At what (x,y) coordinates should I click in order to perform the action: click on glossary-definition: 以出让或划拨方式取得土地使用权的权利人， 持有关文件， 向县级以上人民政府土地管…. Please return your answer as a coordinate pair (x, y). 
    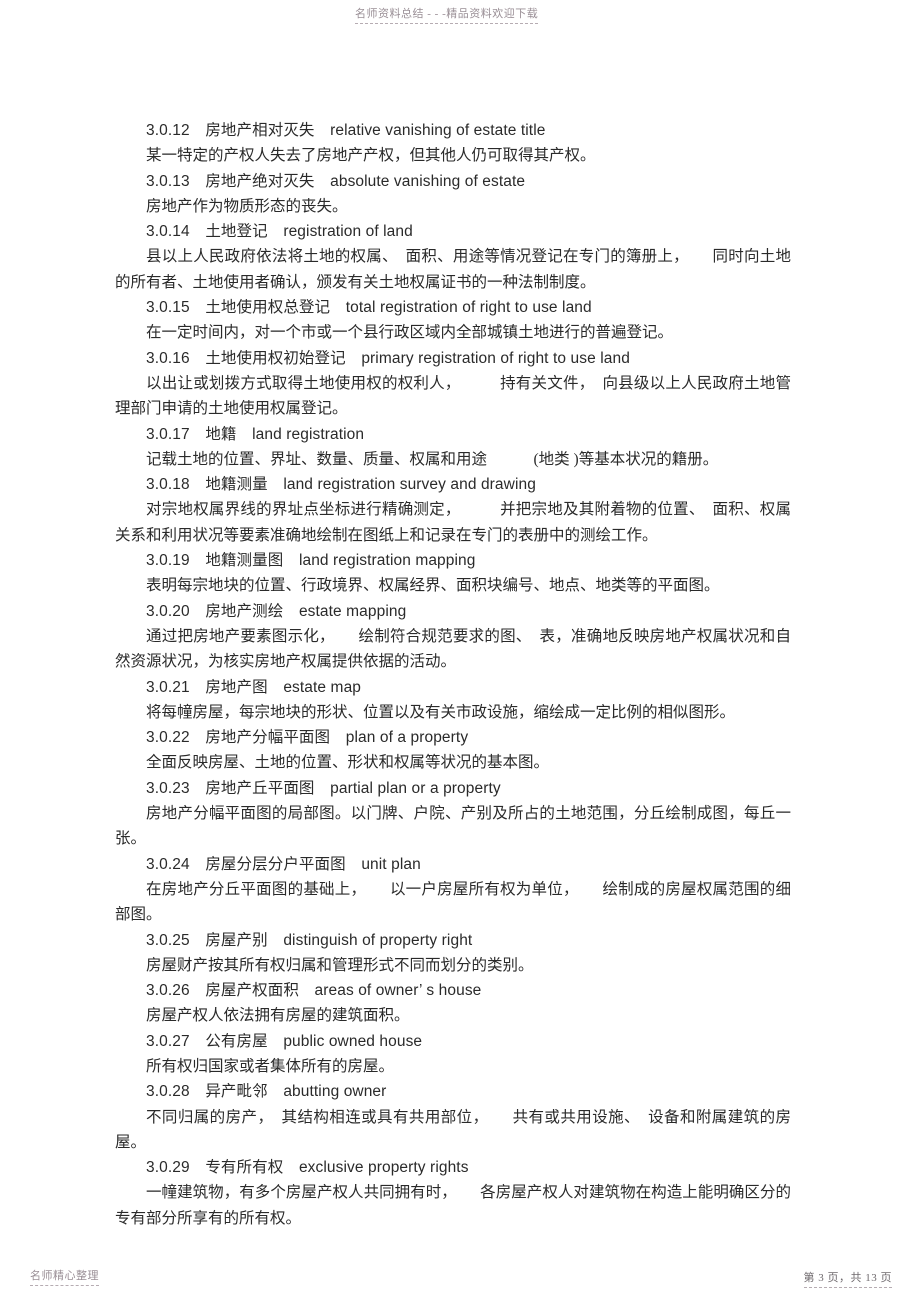
    Looking at the image, I should click on (453, 396).